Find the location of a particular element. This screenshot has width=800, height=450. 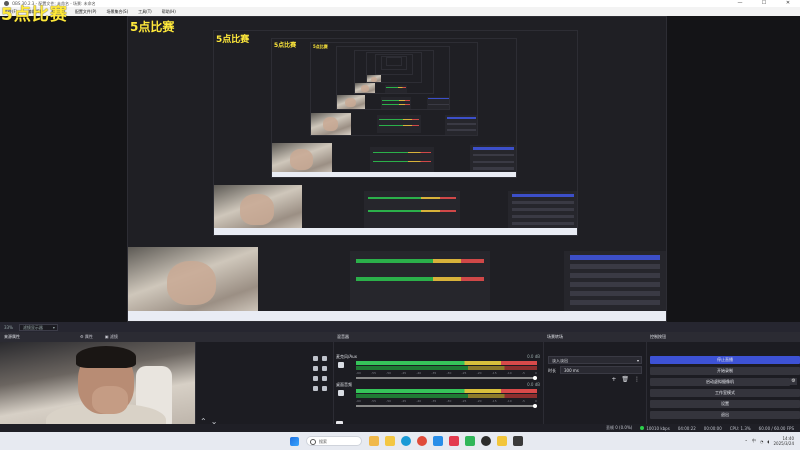

virtual-camera-gear-icon: ⚙ is located at coordinates (793, 381).